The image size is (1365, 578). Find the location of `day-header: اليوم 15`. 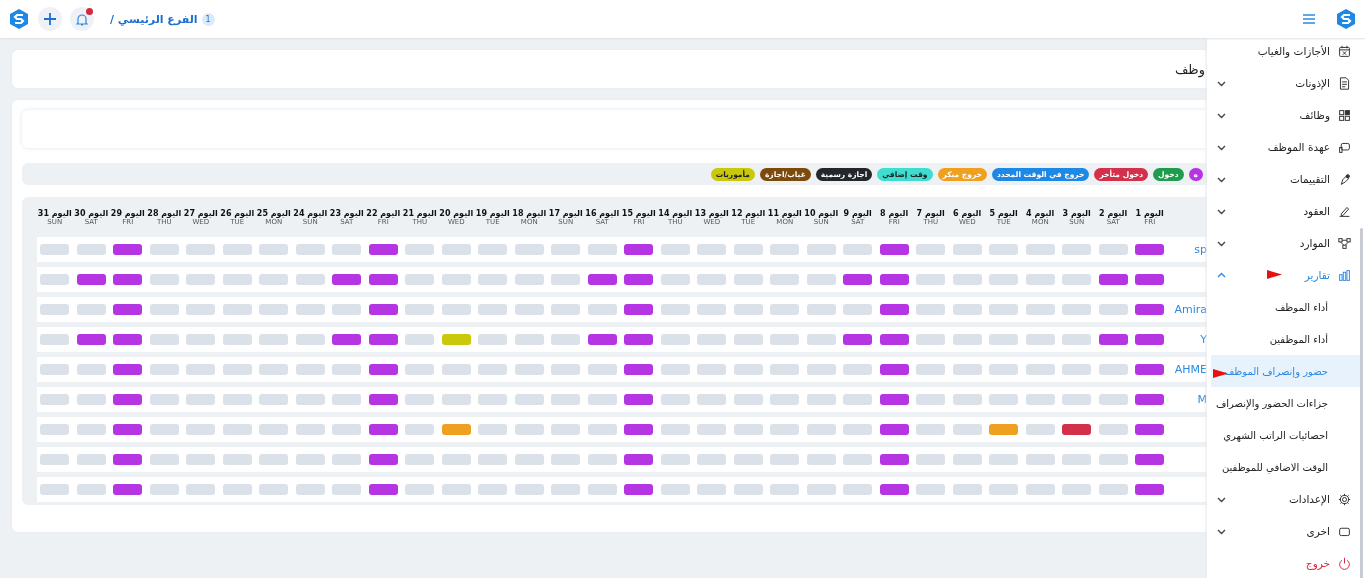

day-header: اليوم 15 is located at coordinates (638, 213).